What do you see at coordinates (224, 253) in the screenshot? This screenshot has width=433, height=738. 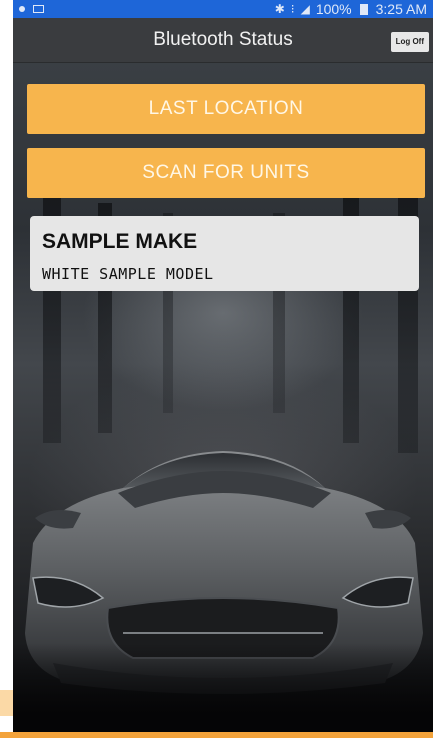 I see `vehicle-card: SAMPLE MAKE WHITE SAMPLE MODEL` at bounding box center [224, 253].